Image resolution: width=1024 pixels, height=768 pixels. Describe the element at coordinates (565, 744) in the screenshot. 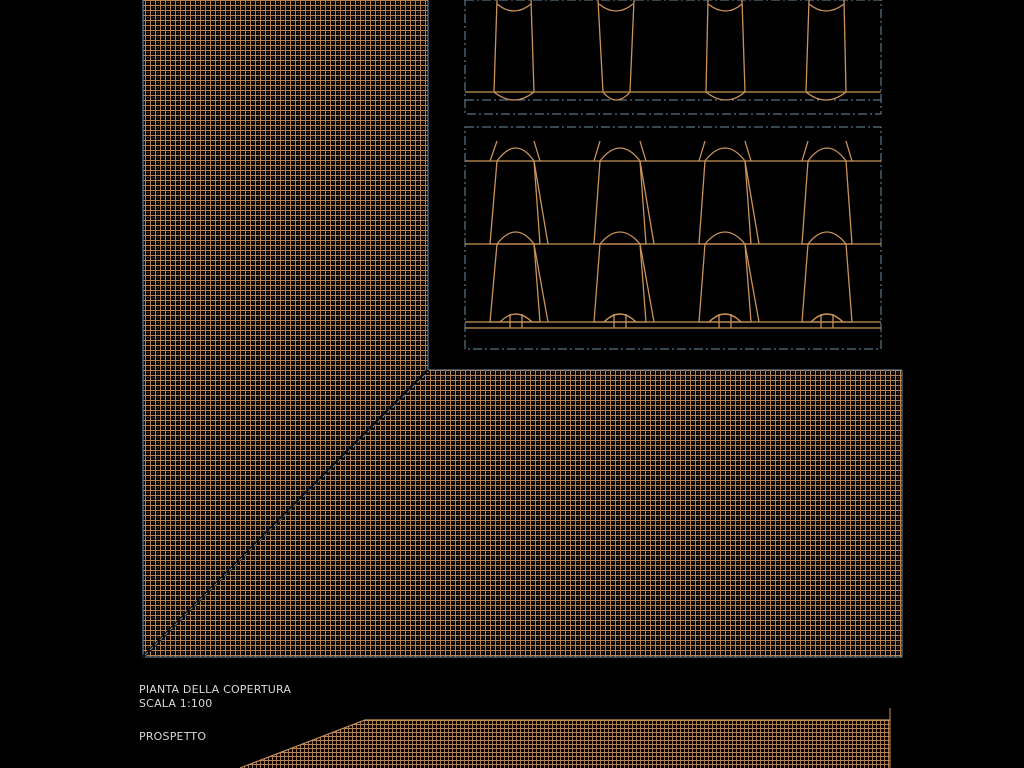

I see `roof-elevation-tiled-area` at that location.